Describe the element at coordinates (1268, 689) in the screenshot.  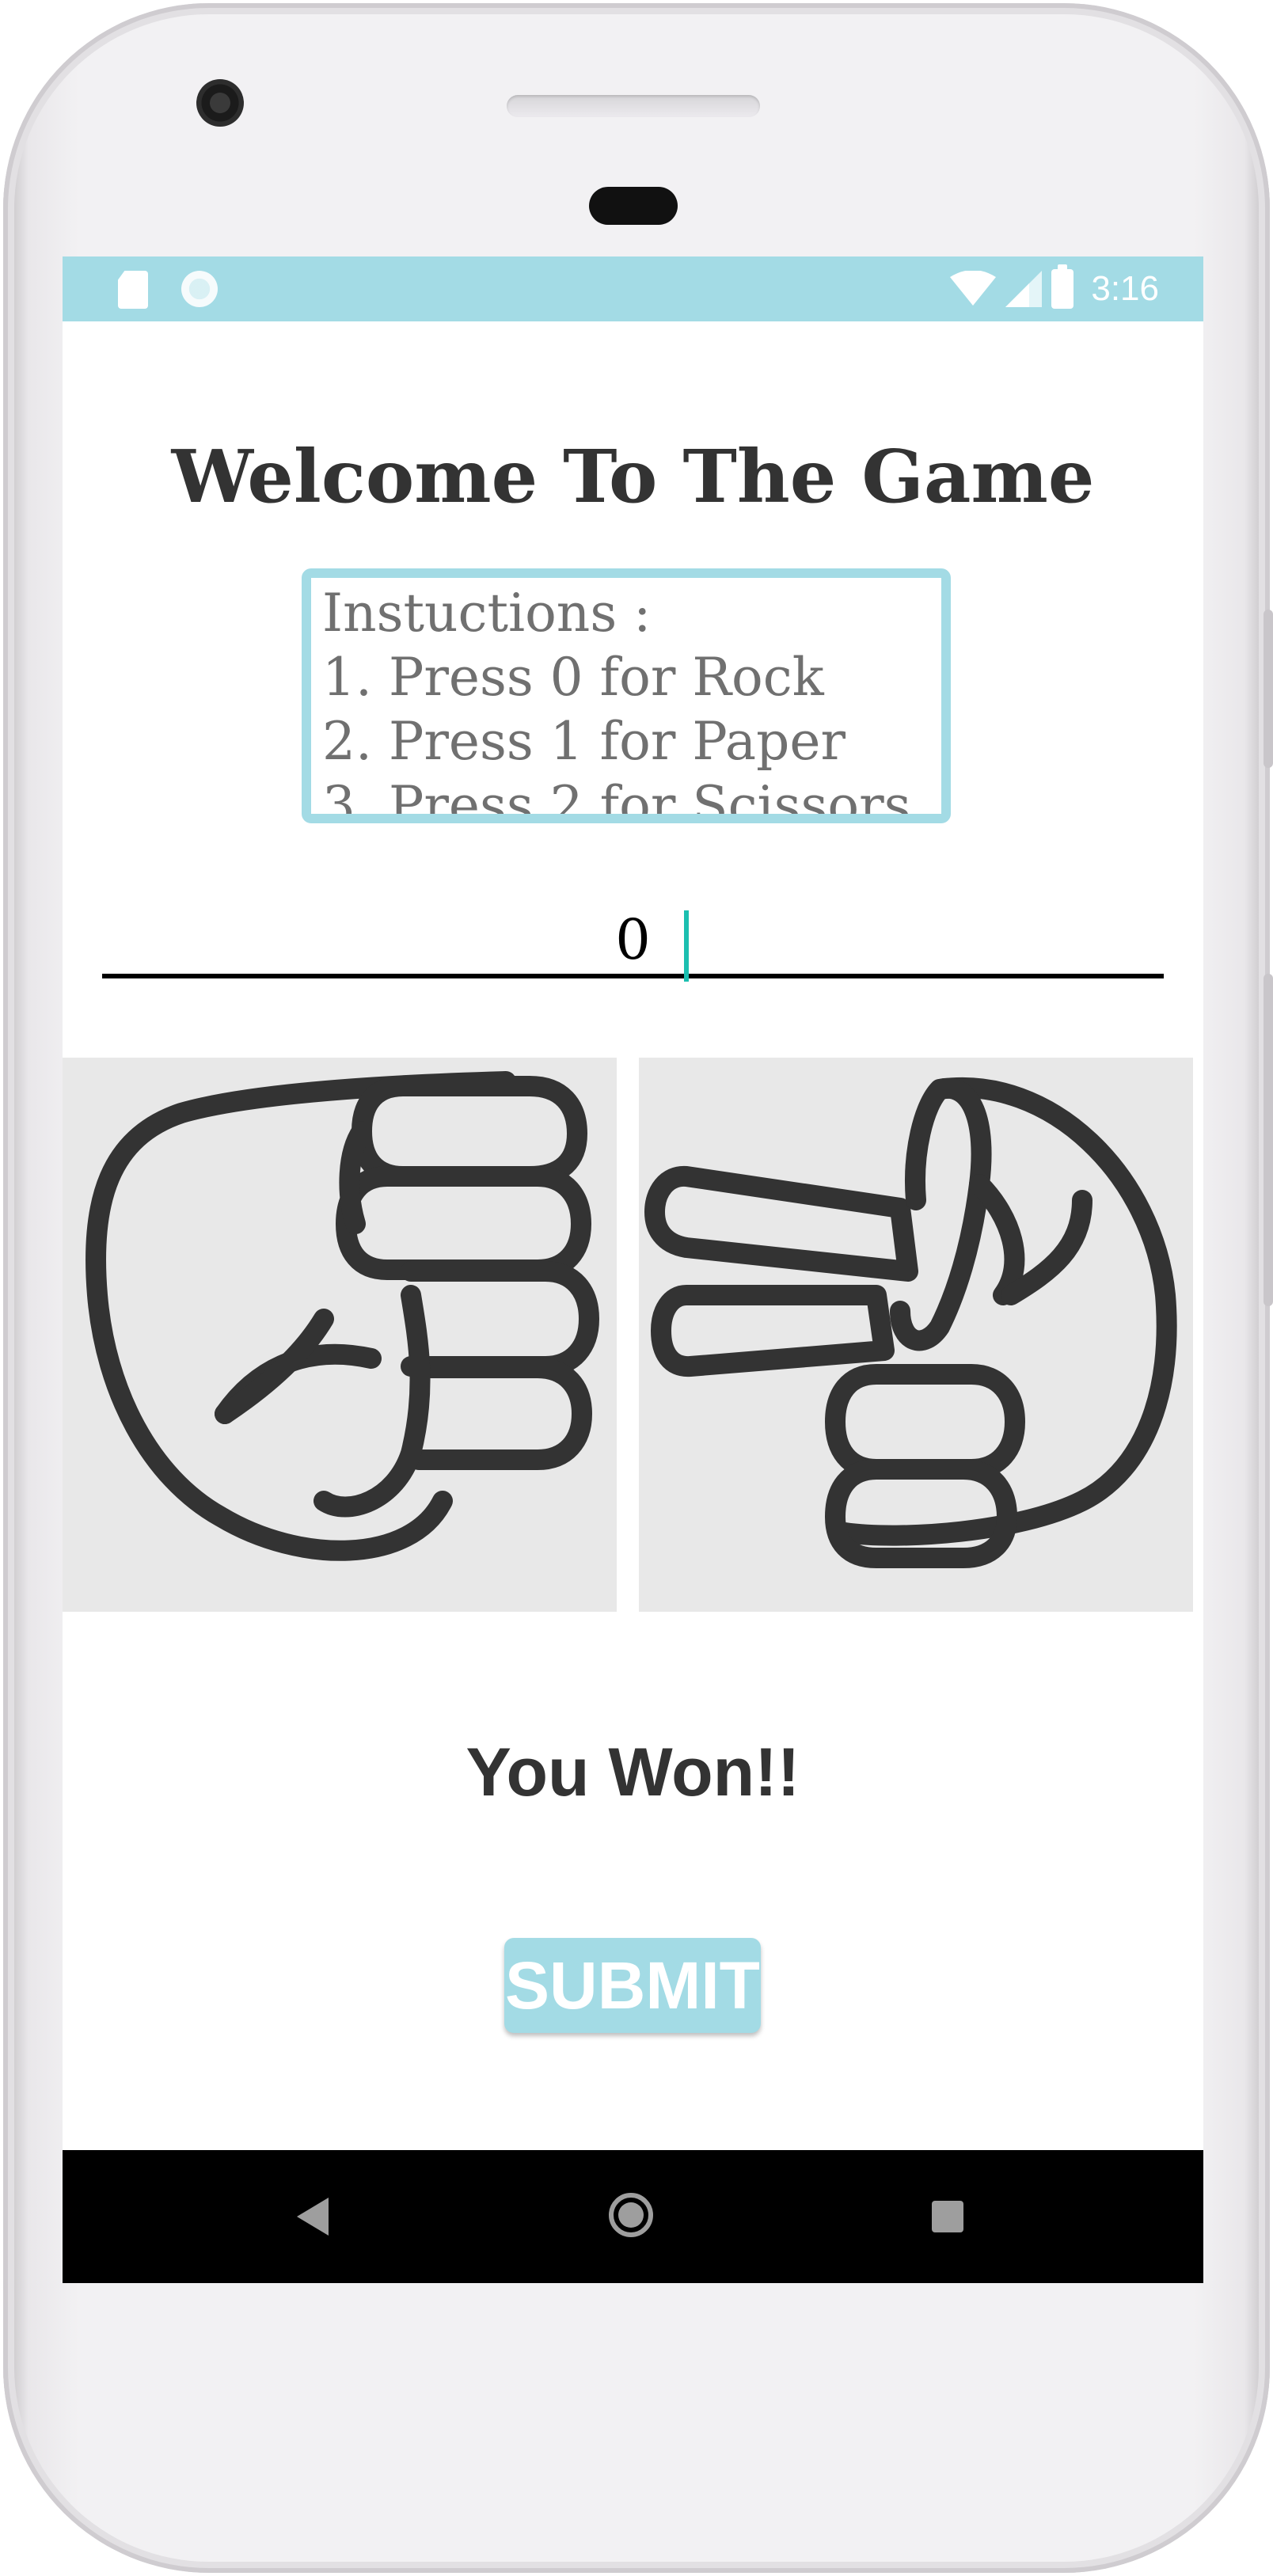
I see `power-button` at that location.